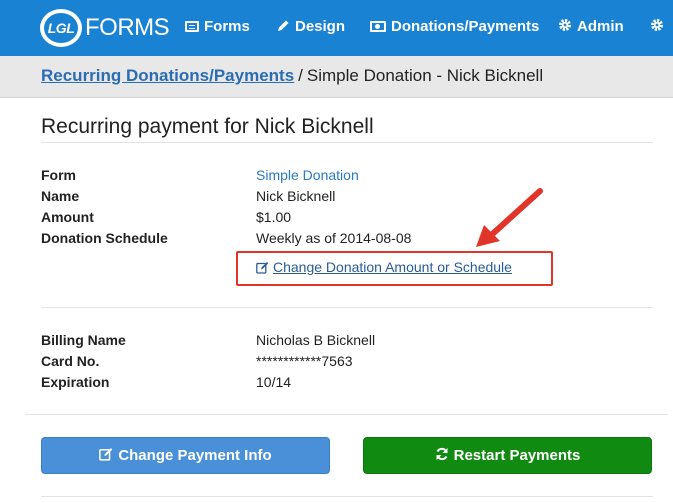 This screenshot has height=503, width=673. What do you see at coordinates (58, 175) in the screenshot?
I see `form-label: Form` at bounding box center [58, 175].